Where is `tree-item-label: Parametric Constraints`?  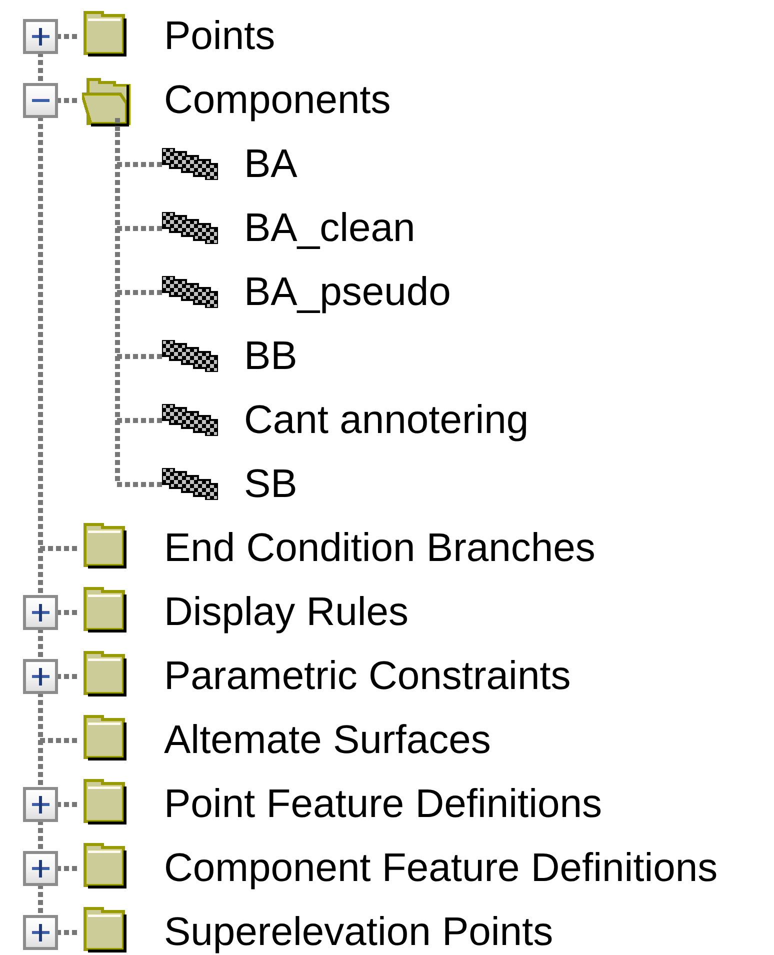
tree-item-label: Parametric Constraints is located at coordinates (367, 676).